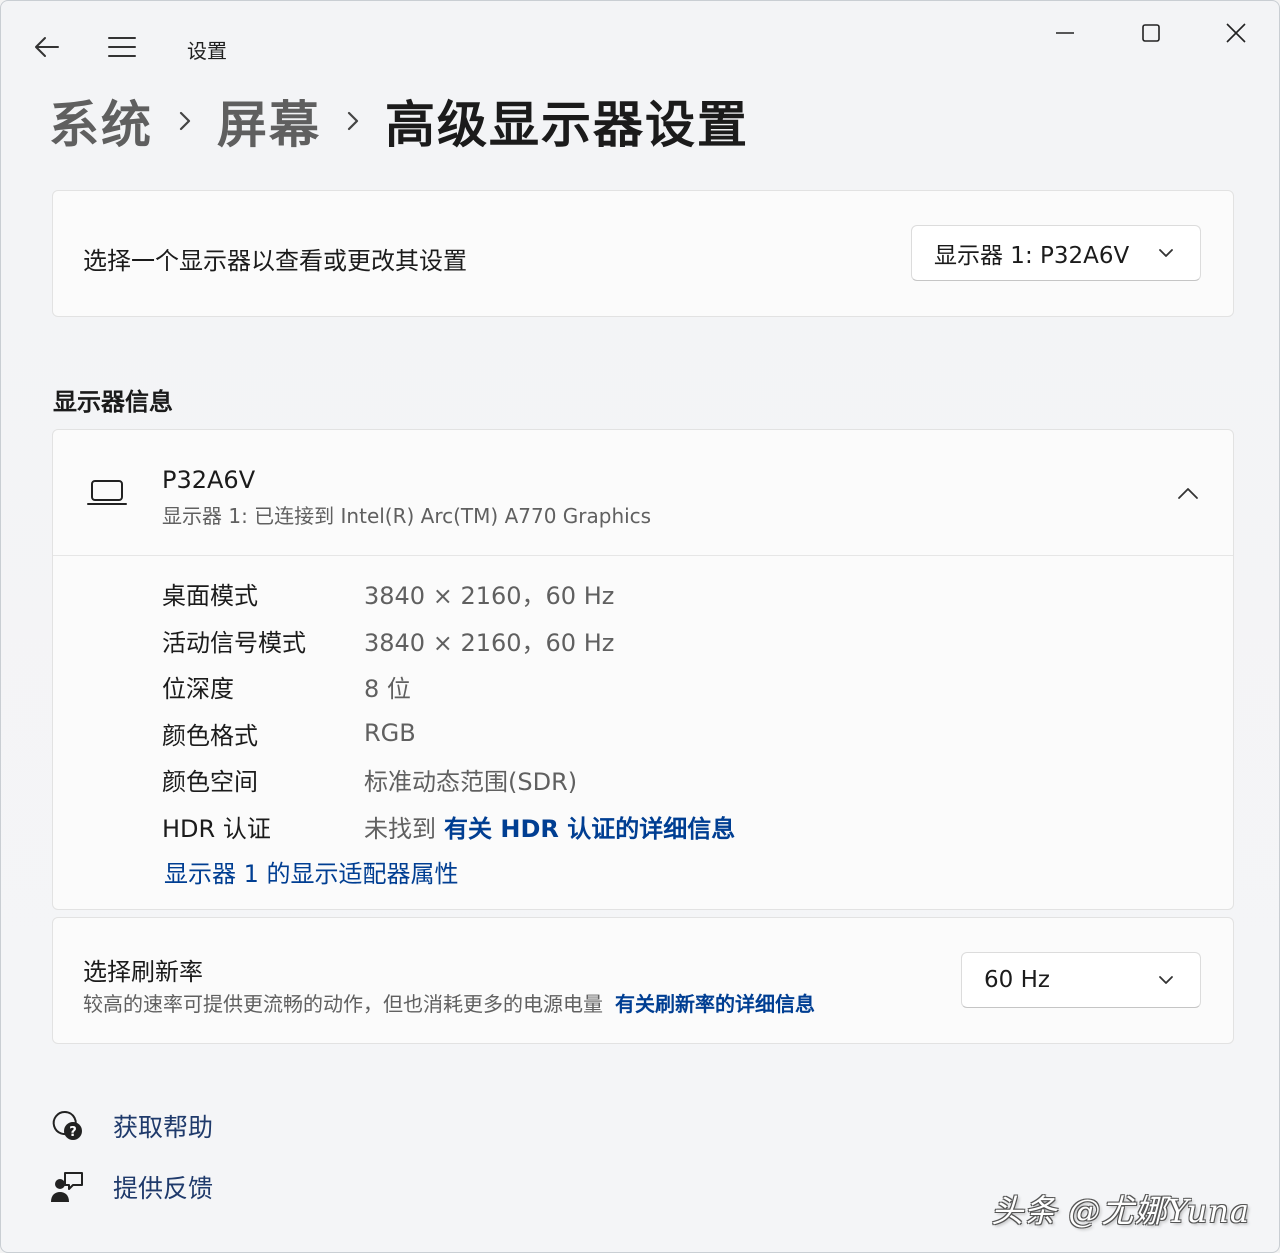 This screenshot has height=1253, width=1280. I want to click on minimize-button, so click(1065, 33).